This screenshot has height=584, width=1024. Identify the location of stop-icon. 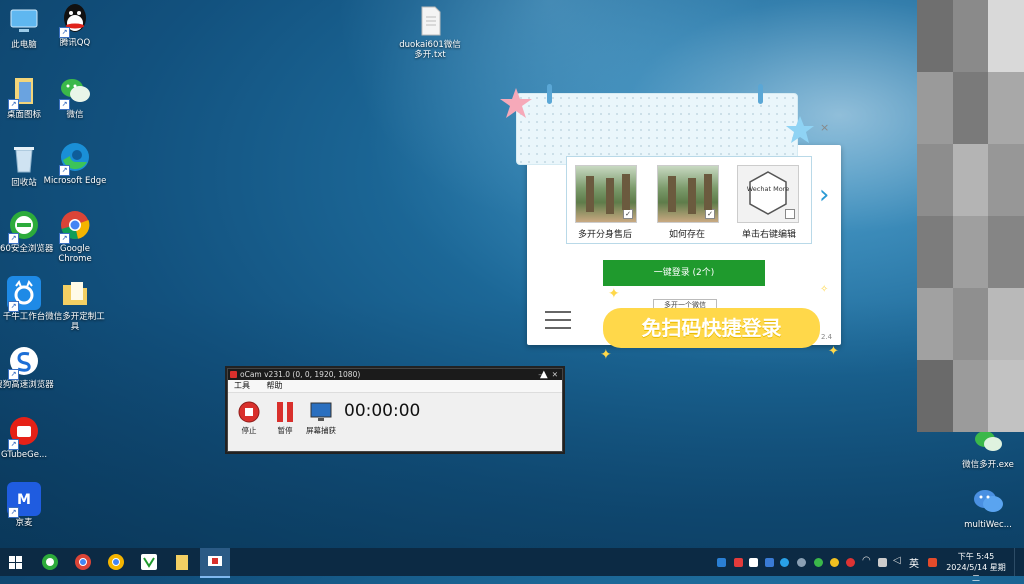
(249, 412).